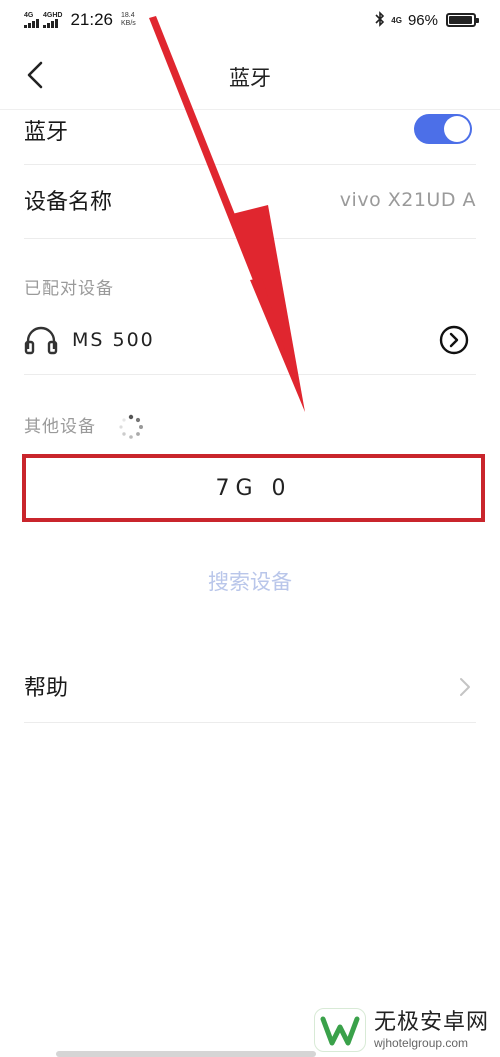 This screenshot has height=1057, width=500. What do you see at coordinates (46, 132) in the screenshot?
I see `bluetooth-label: 蓝牙` at bounding box center [46, 132].